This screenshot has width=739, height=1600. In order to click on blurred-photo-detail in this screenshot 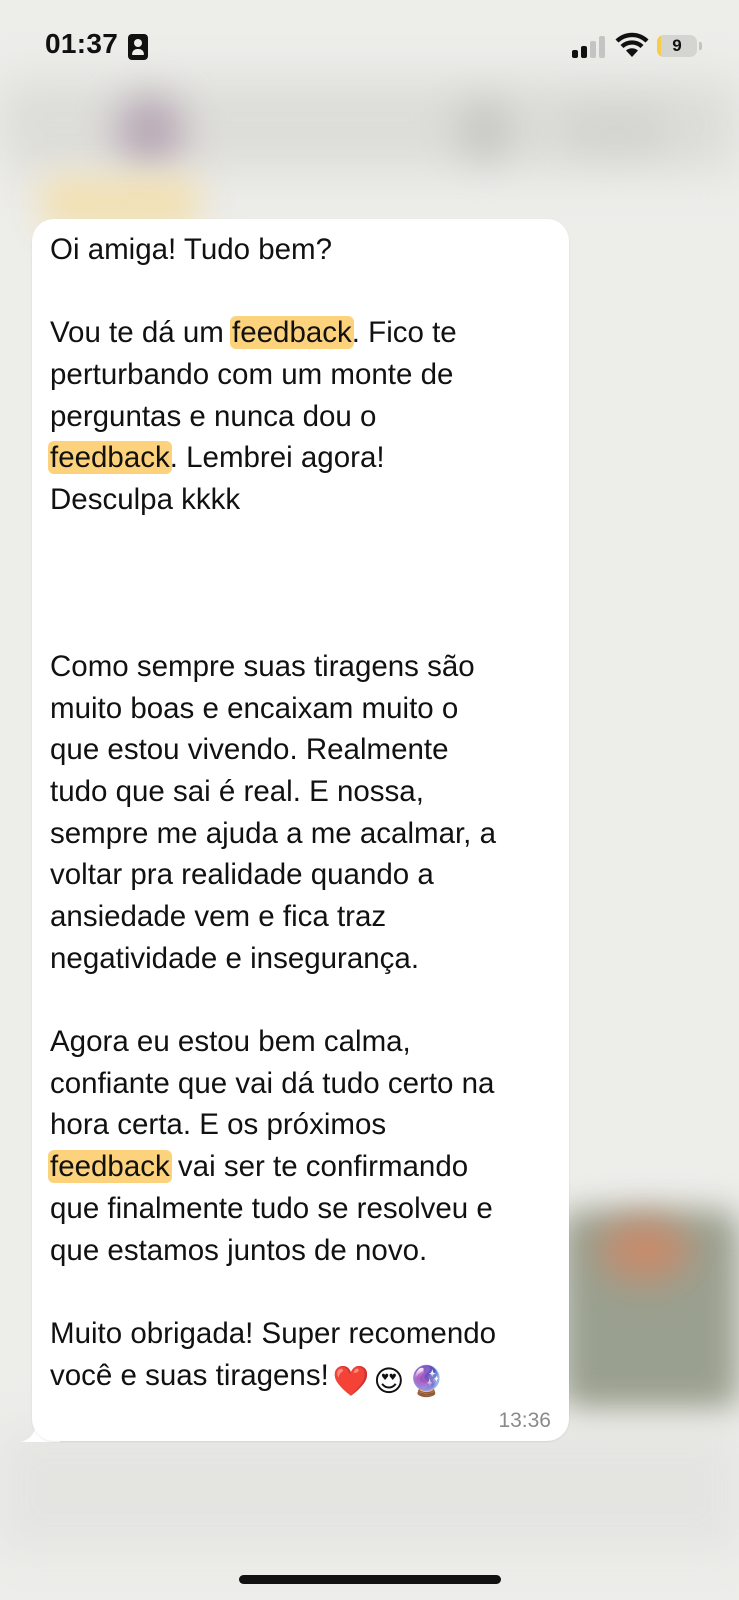, I will do `click(645, 1250)`.